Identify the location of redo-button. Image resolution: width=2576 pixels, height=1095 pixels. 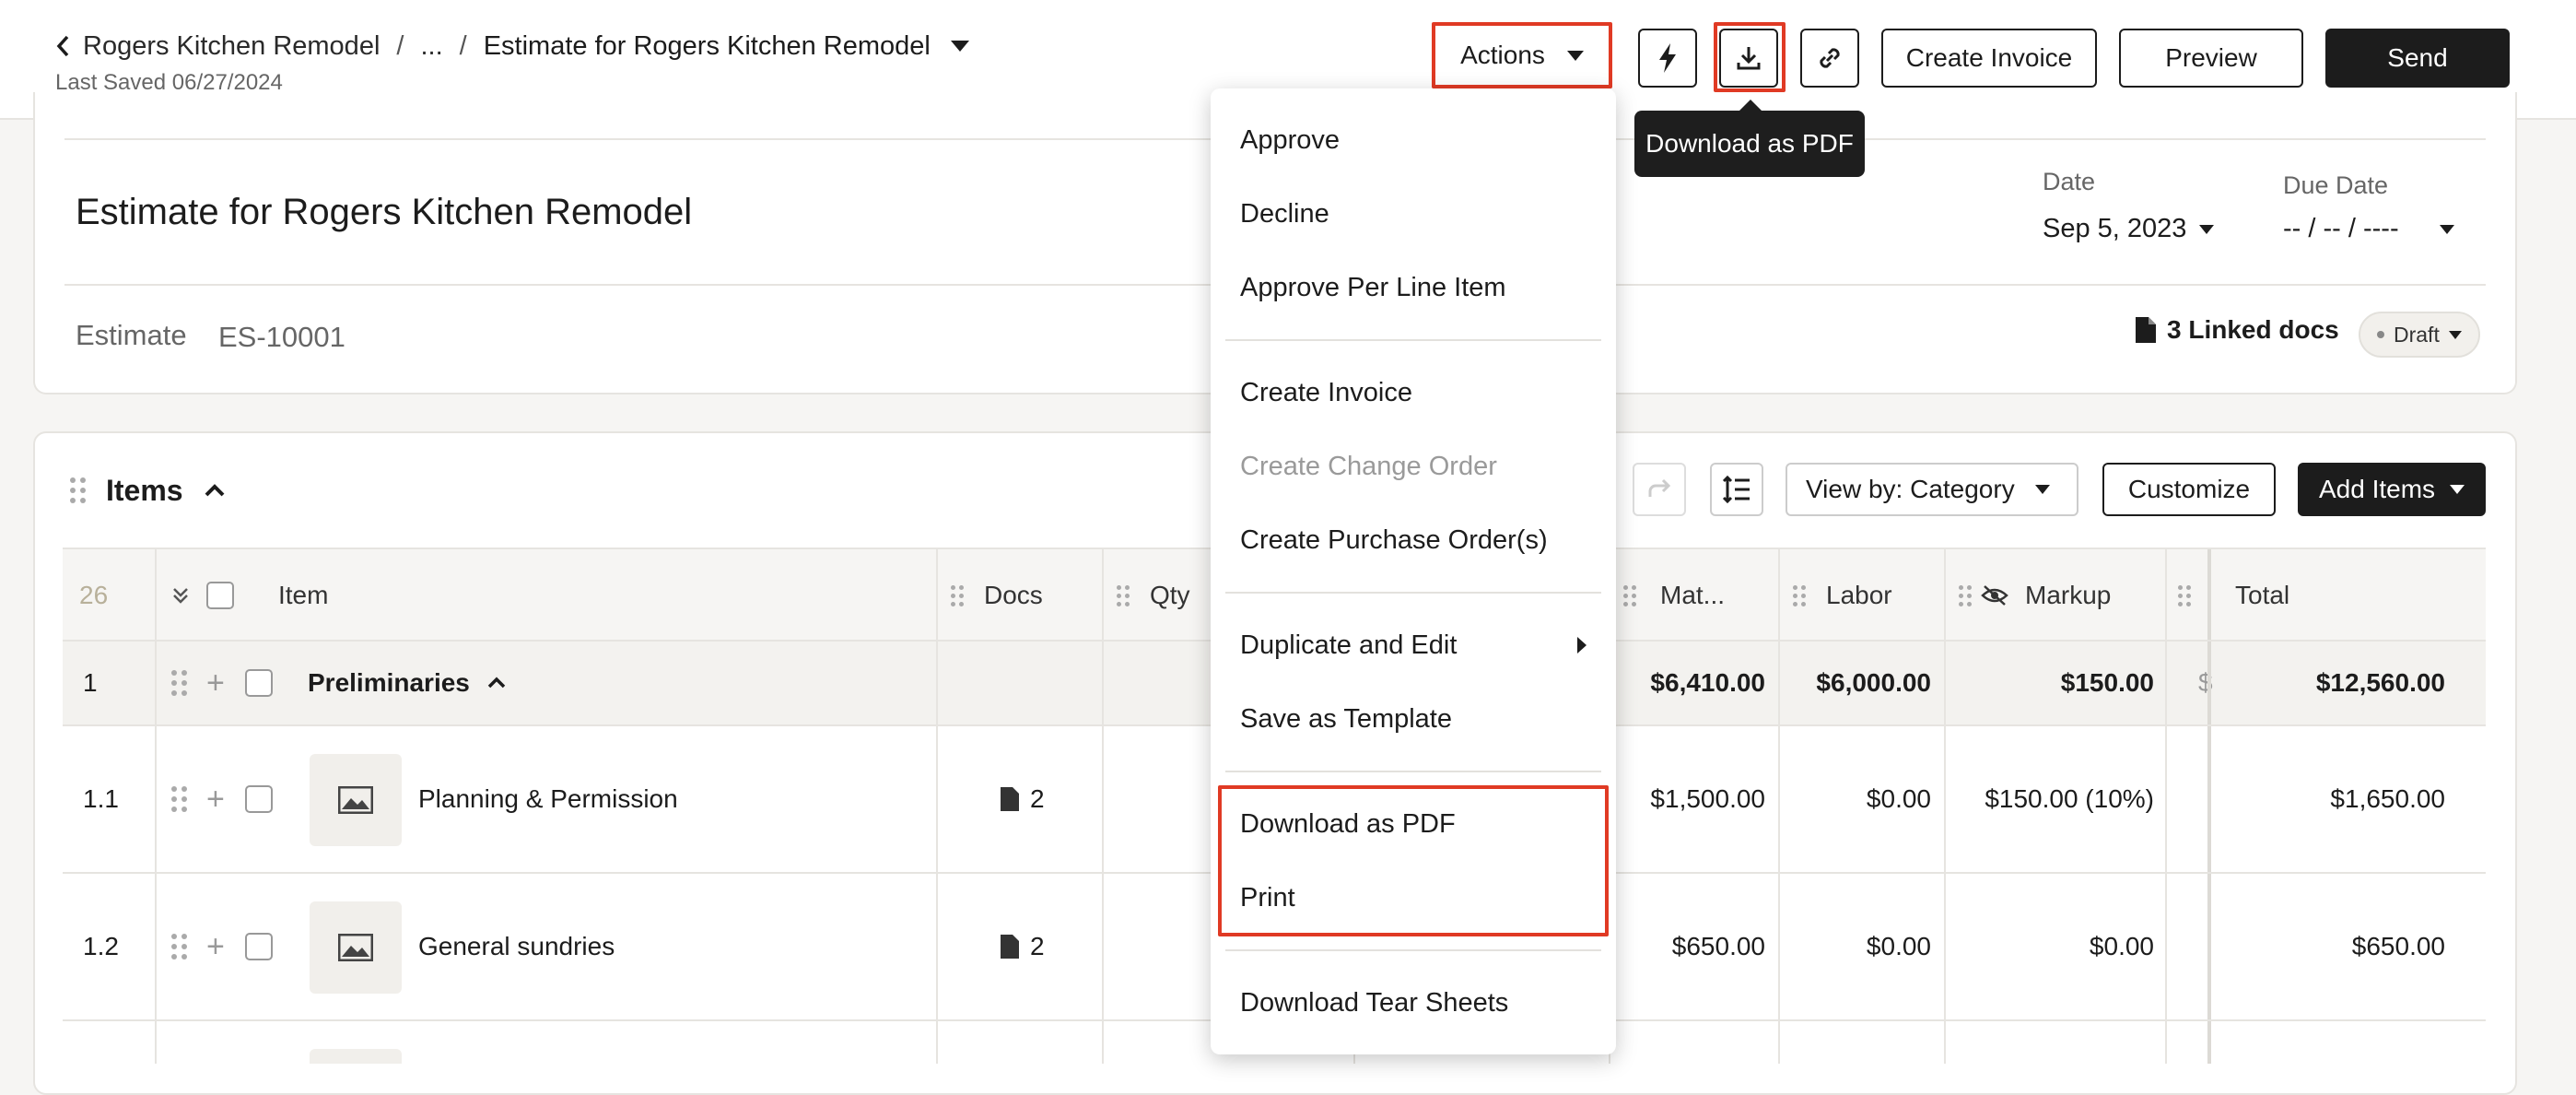
(1659, 489).